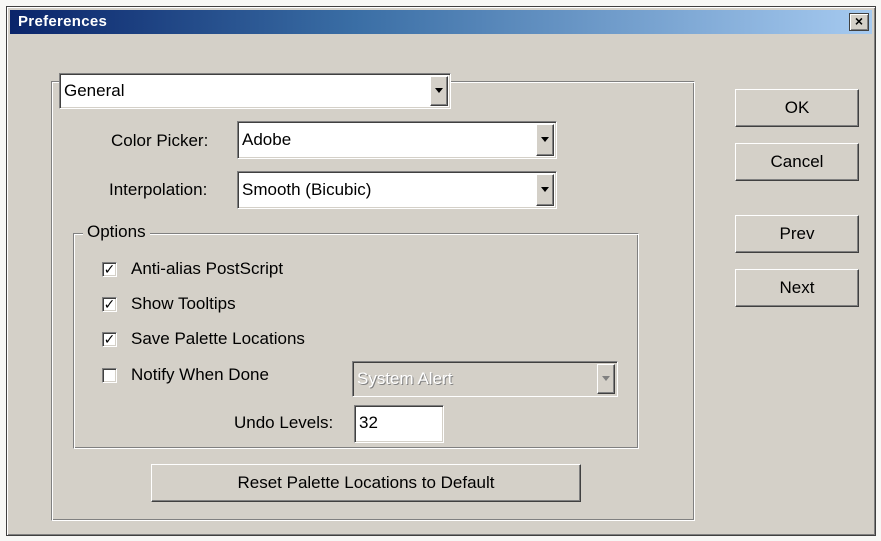  I want to click on close-icon: ×, so click(859, 21).